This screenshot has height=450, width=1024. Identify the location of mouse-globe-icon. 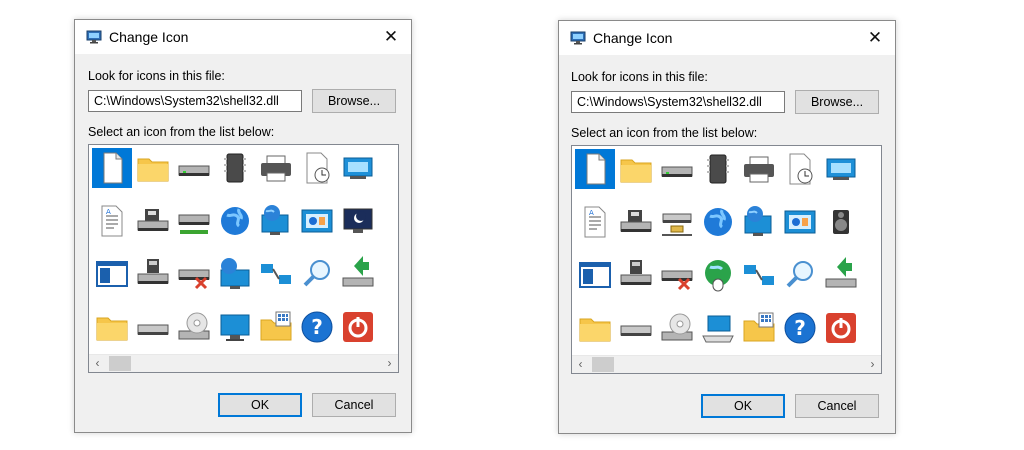
(718, 275).